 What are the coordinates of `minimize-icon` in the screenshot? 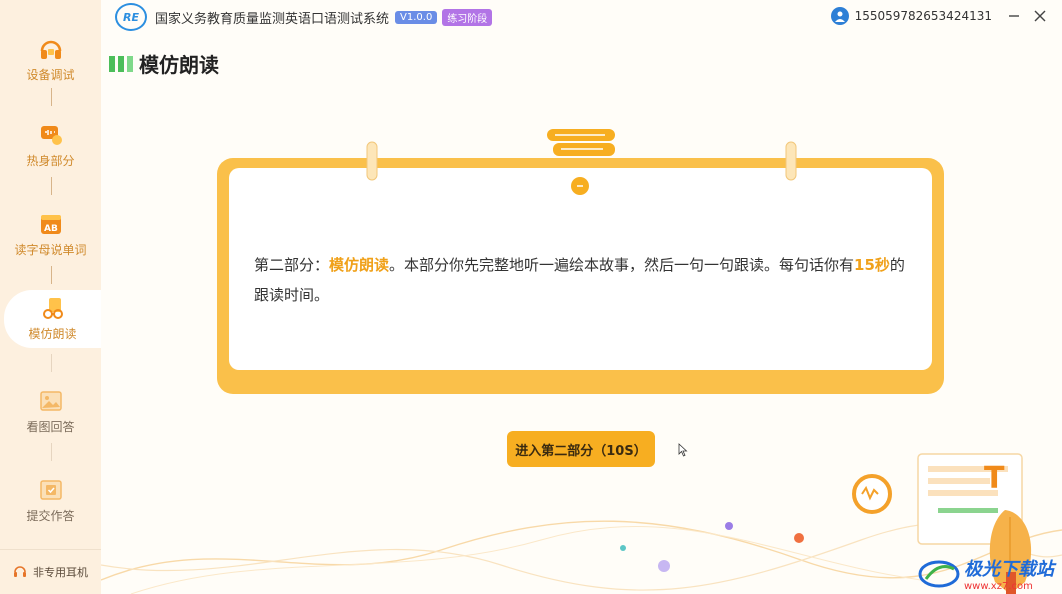 It's located at (1014, 16).